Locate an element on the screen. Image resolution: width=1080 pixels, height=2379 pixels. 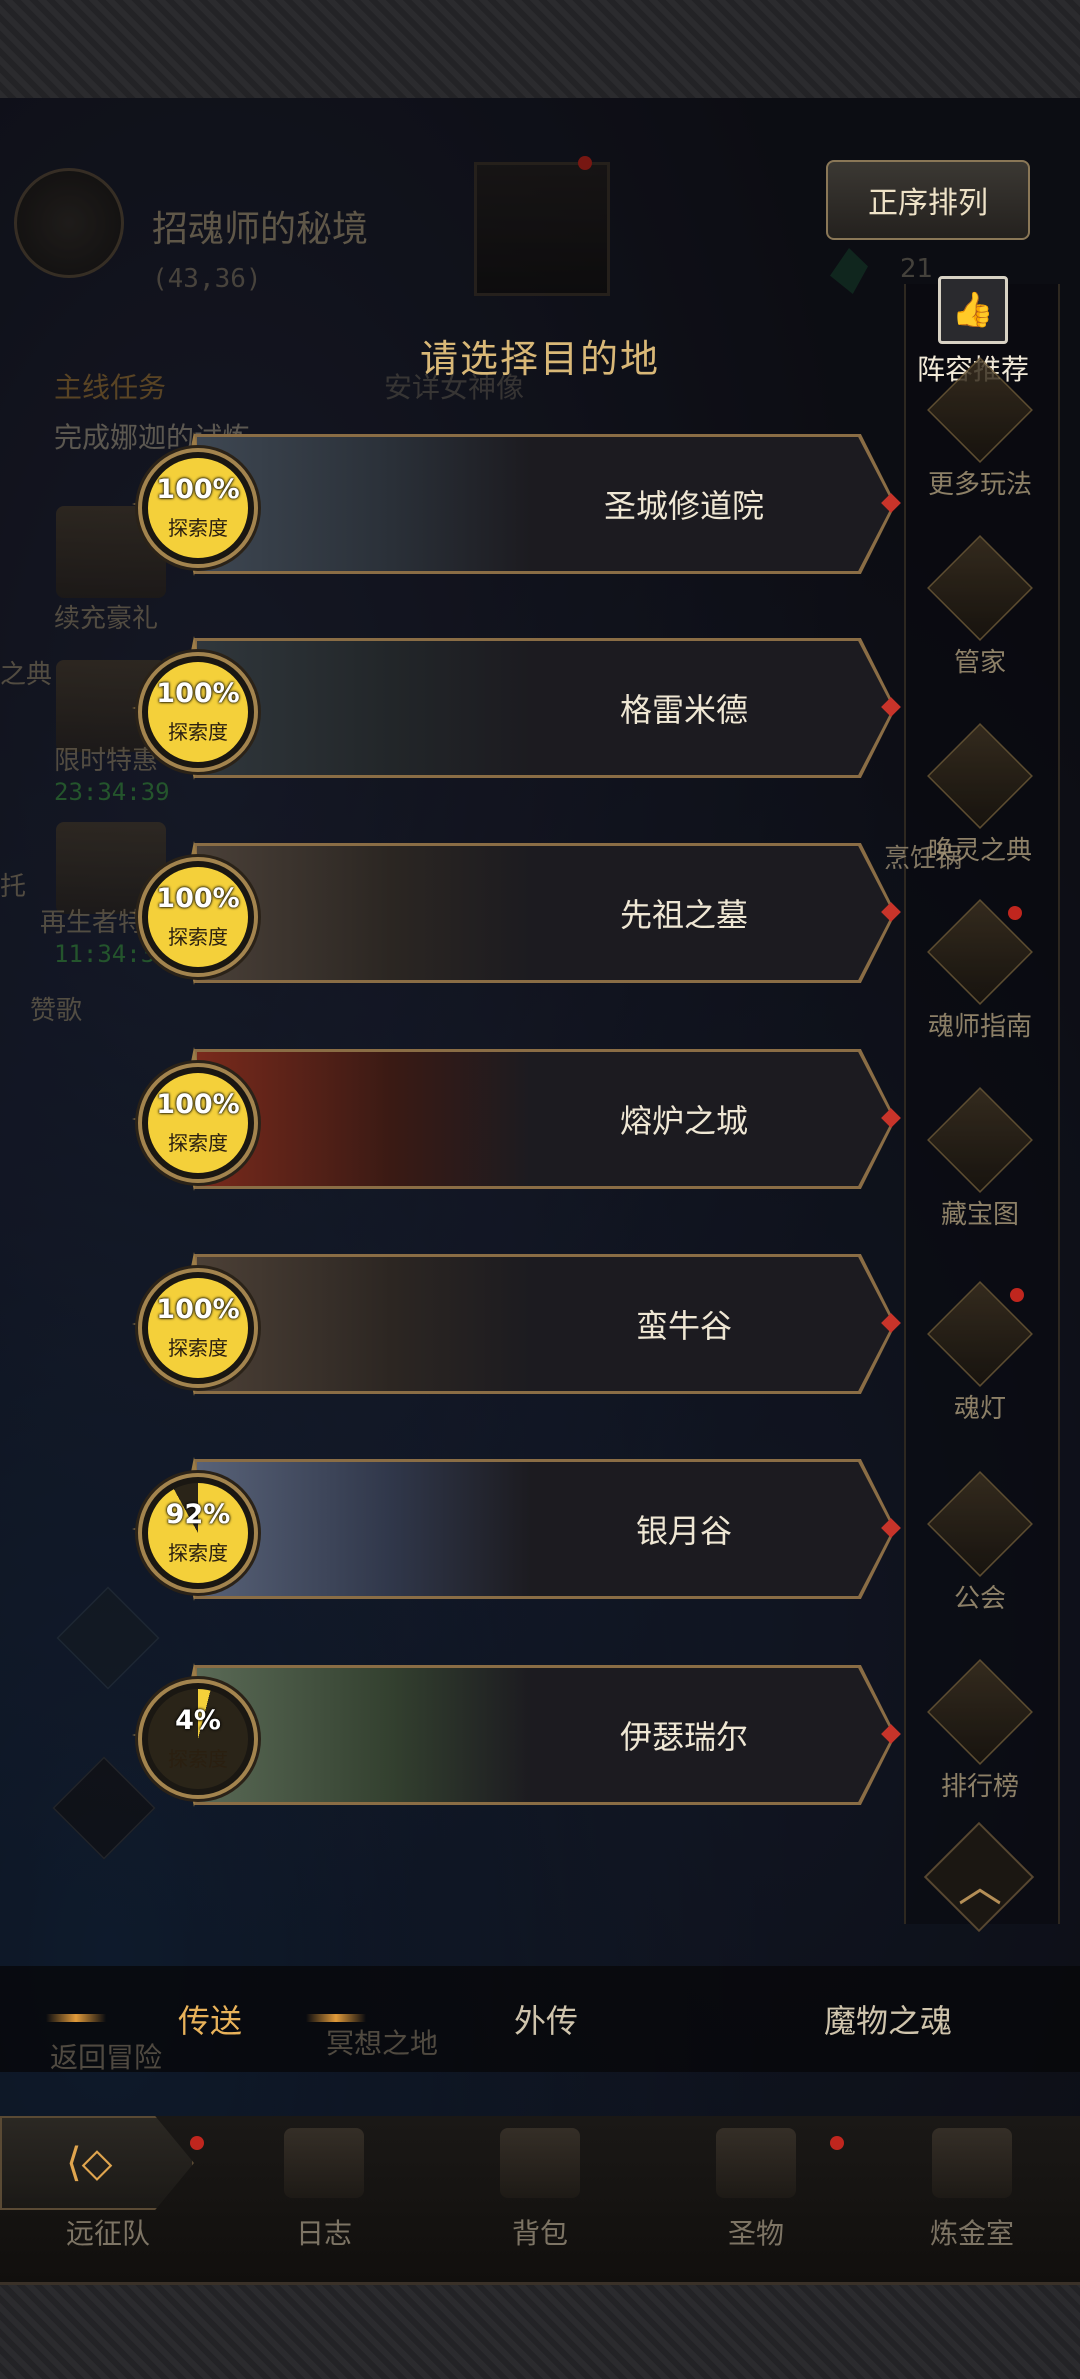
sidebar-label: 公会 is located at coordinates (979, 1599).